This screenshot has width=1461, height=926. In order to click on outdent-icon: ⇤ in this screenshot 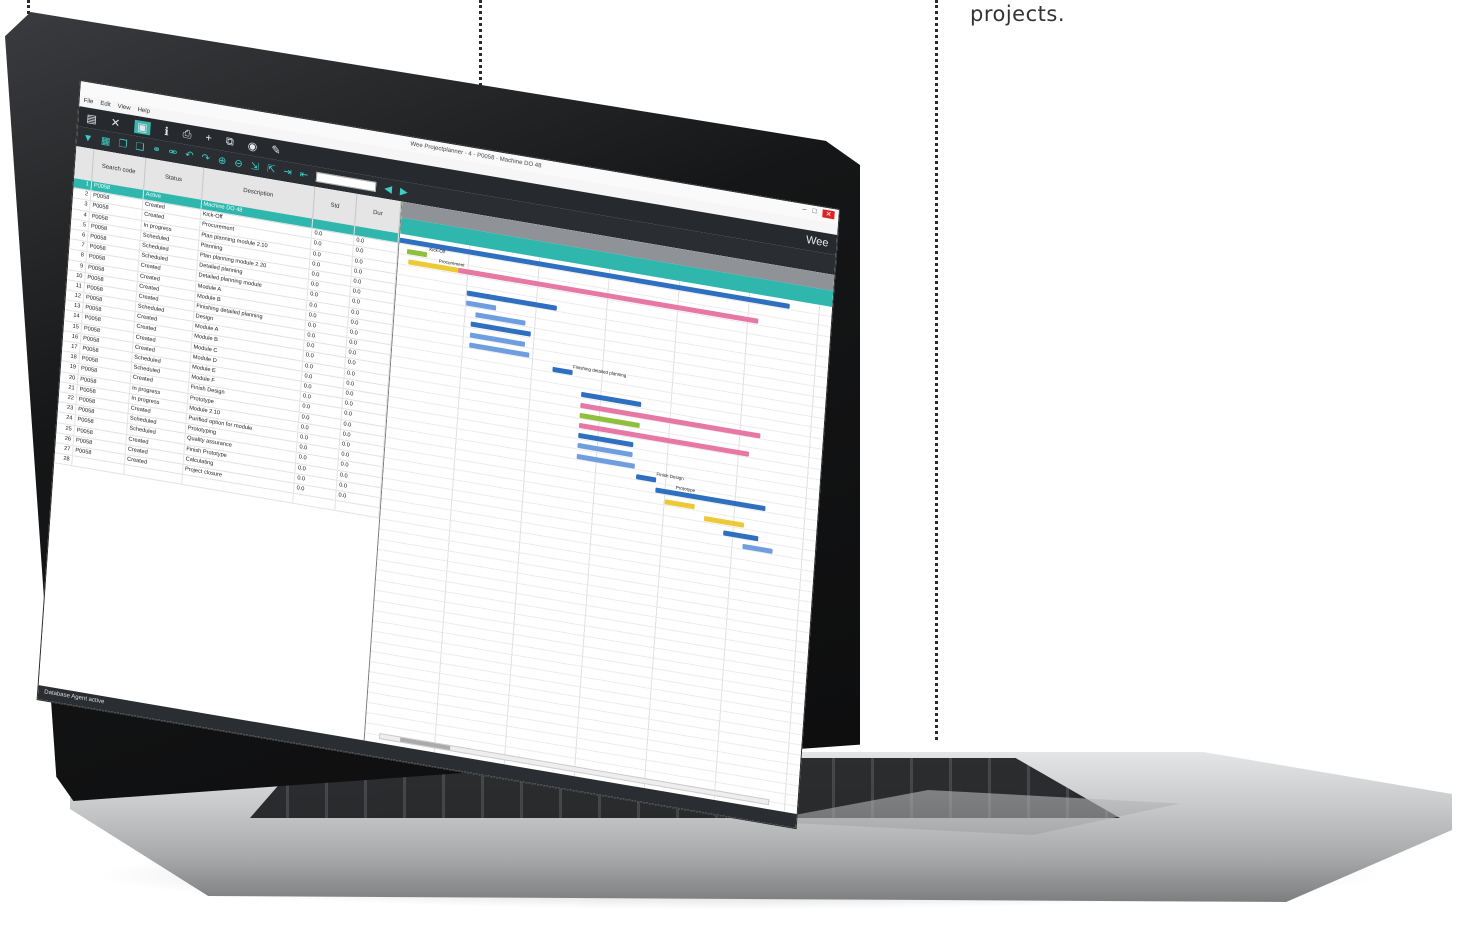, I will do `click(304, 175)`.